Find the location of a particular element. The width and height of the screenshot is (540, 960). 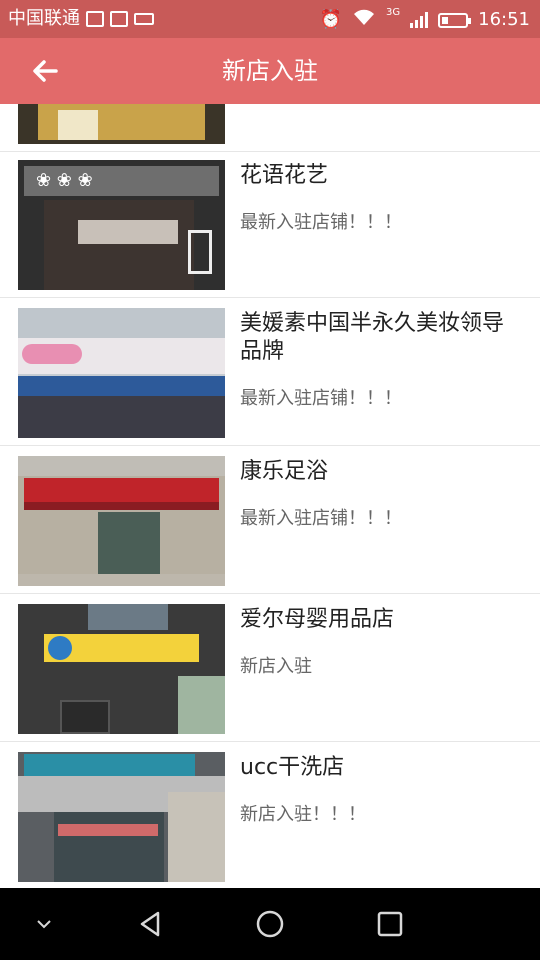

back-triangle-icon is located at coordinates (150, 924).